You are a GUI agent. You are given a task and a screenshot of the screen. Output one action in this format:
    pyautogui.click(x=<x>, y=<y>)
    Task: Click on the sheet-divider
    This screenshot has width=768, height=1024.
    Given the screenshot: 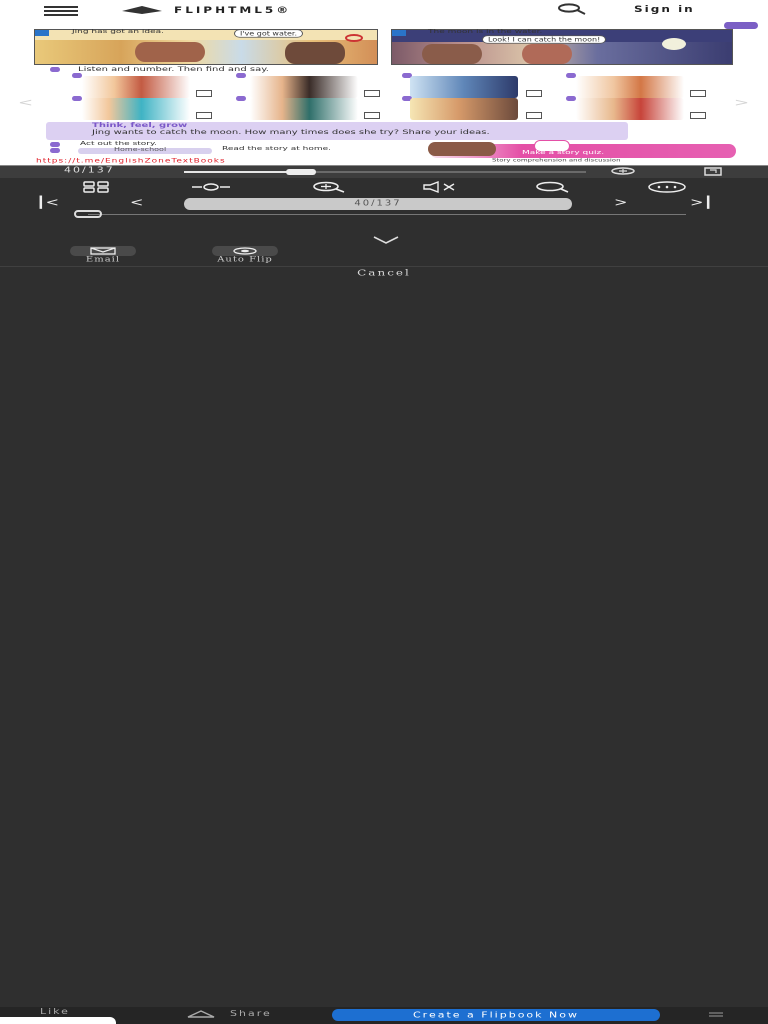 What is the action you would take?
    pyautogui.click(x=384, y=266)
    